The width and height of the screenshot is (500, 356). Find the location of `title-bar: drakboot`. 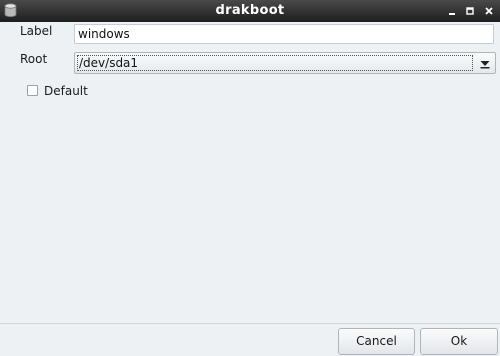

title-bar: drakboot is located at coordinates (250, 11).